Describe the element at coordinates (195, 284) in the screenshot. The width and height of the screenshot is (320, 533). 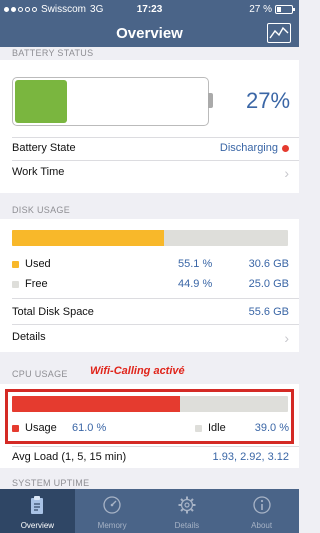
I see `free-percent: 44.9 %` at that location.